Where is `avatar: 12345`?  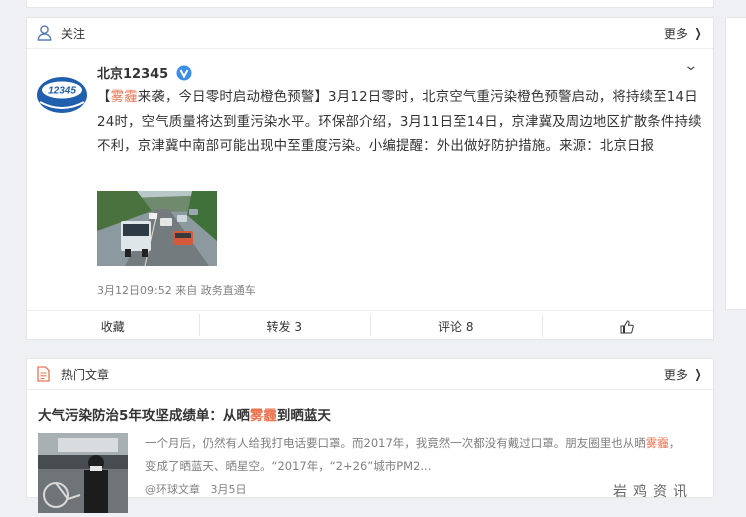
avatar: 12345 is located at coordinates (62, 94).